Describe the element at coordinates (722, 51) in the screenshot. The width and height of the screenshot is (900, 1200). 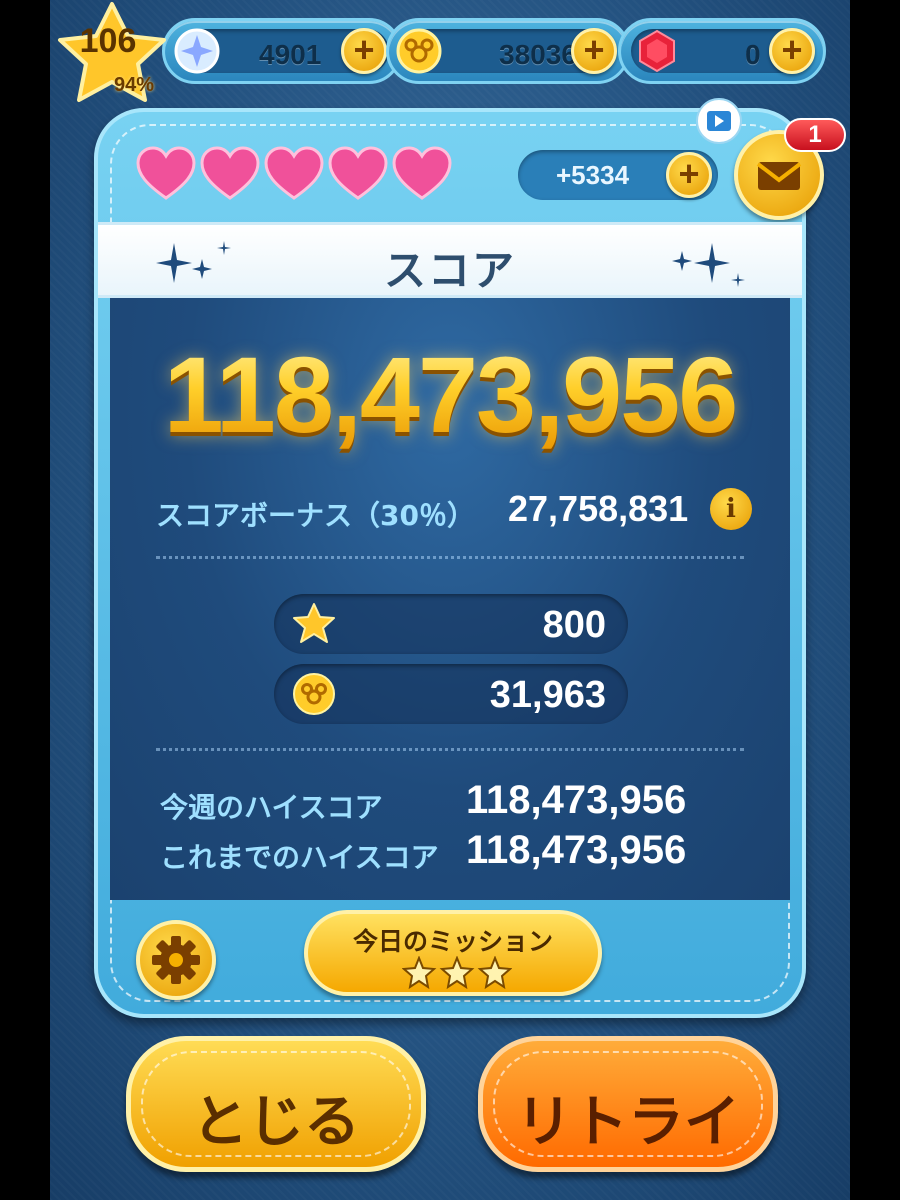
I see `ruby-counter: 0 +` at that location.